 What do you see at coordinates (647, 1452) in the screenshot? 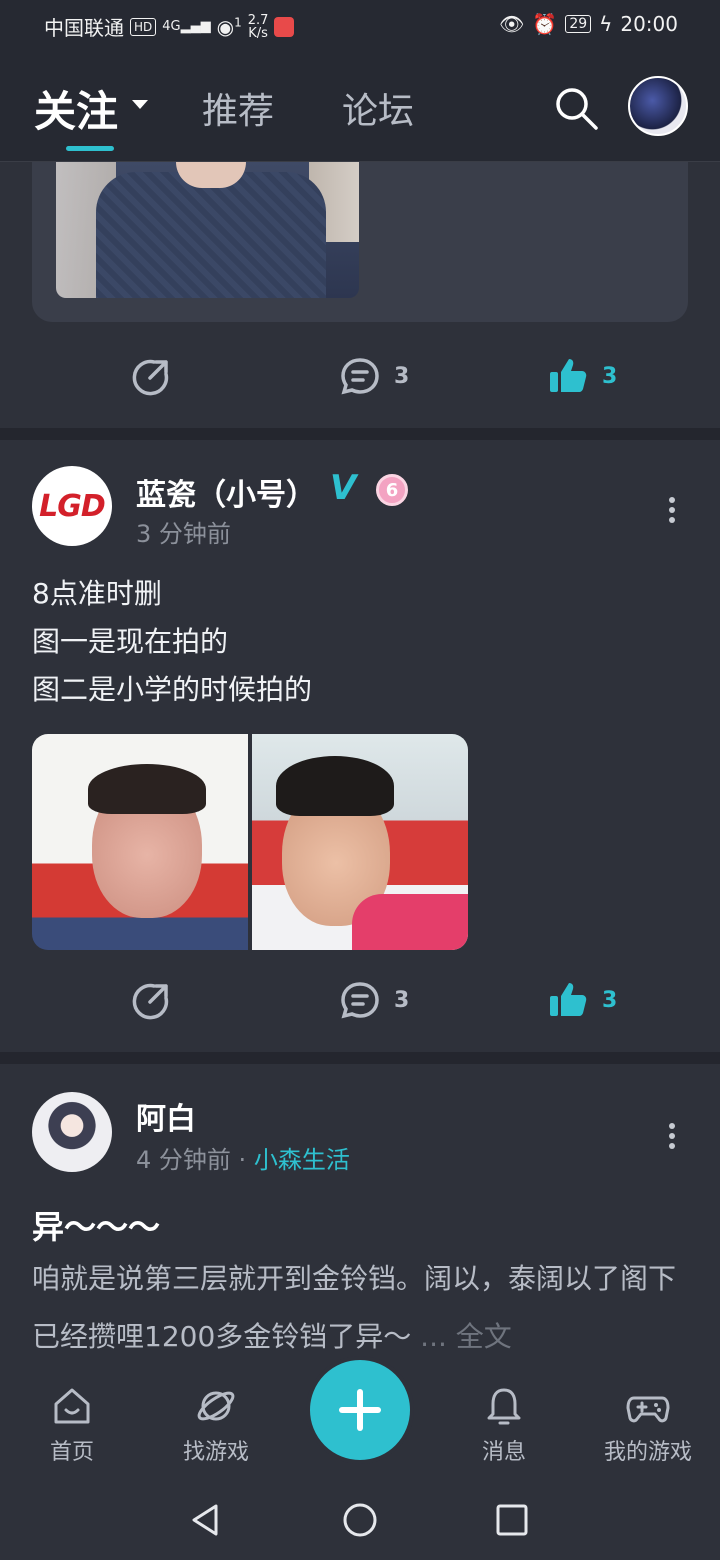
I see `nav-my-games-label: 我的游戏` at bounding box center [647, 1452].